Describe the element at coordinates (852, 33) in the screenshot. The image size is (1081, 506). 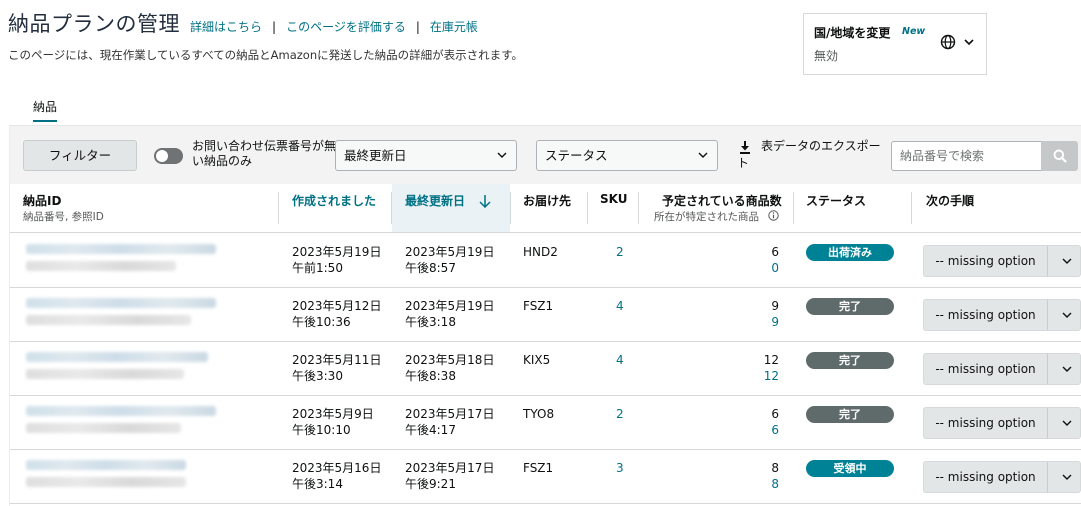
I see `region-label: 国/地域を変更` at that location.